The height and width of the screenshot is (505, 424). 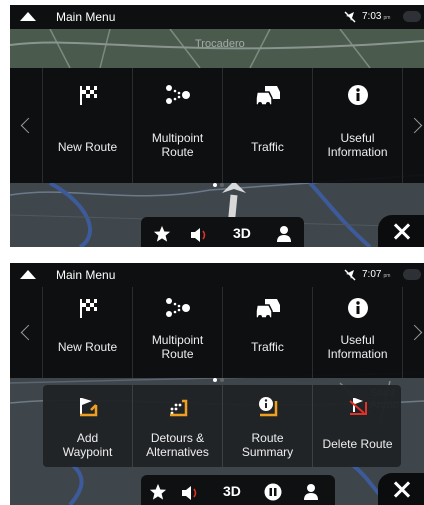 I want to click on add-waypoint-button: Add Waypoint, so click(x=87, y=426).